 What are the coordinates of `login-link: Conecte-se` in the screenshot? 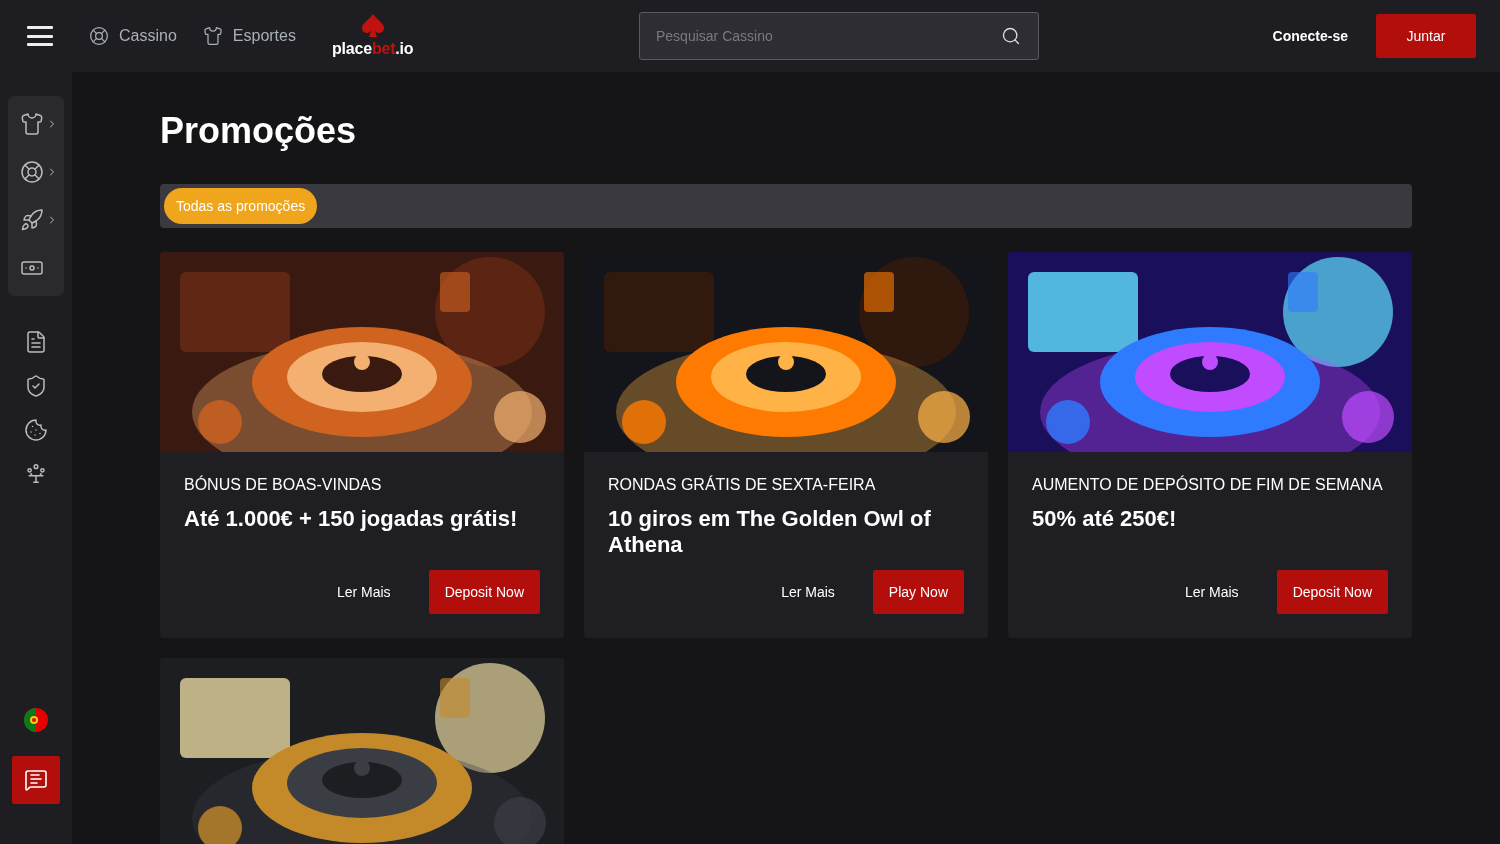 It's located at (1310, 36).